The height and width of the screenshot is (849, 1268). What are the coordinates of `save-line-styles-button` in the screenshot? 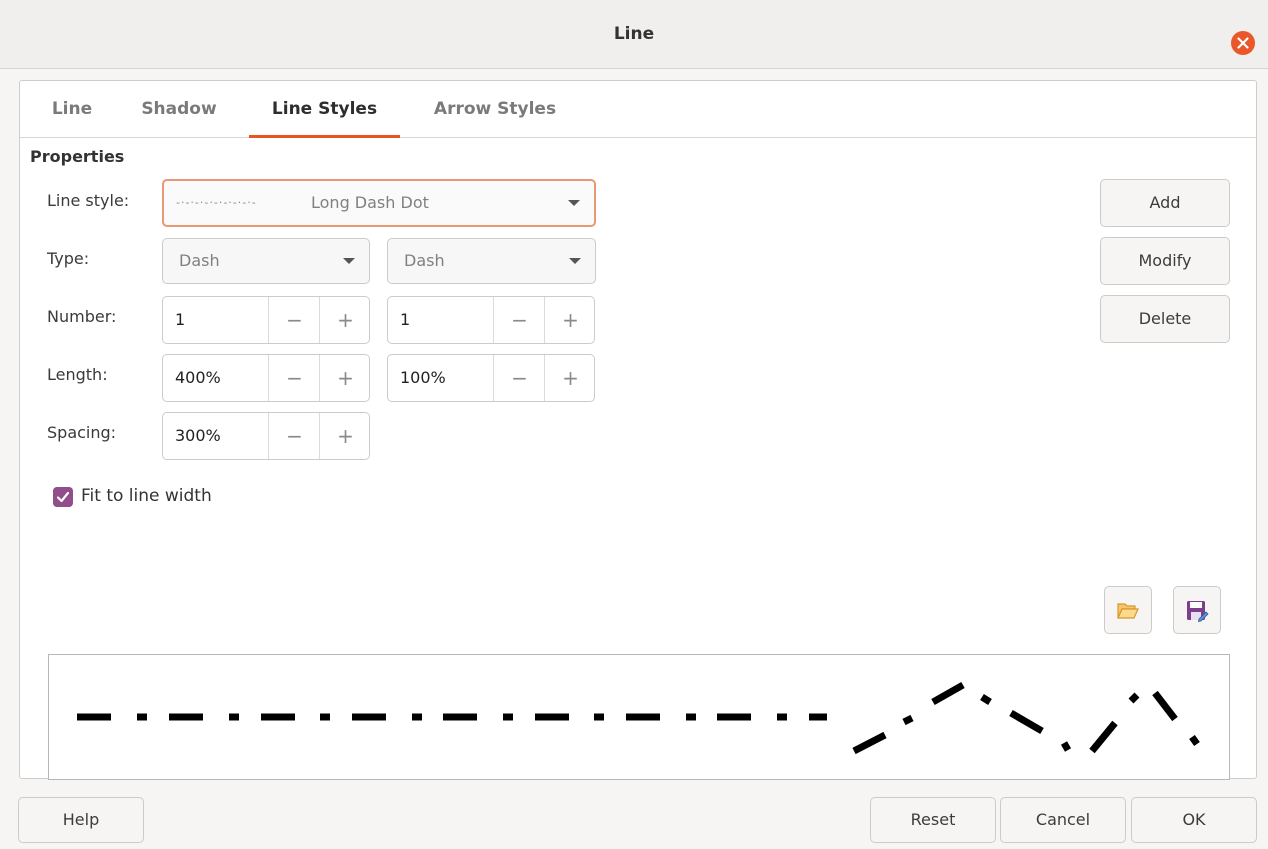 It's located at (1197, 610).